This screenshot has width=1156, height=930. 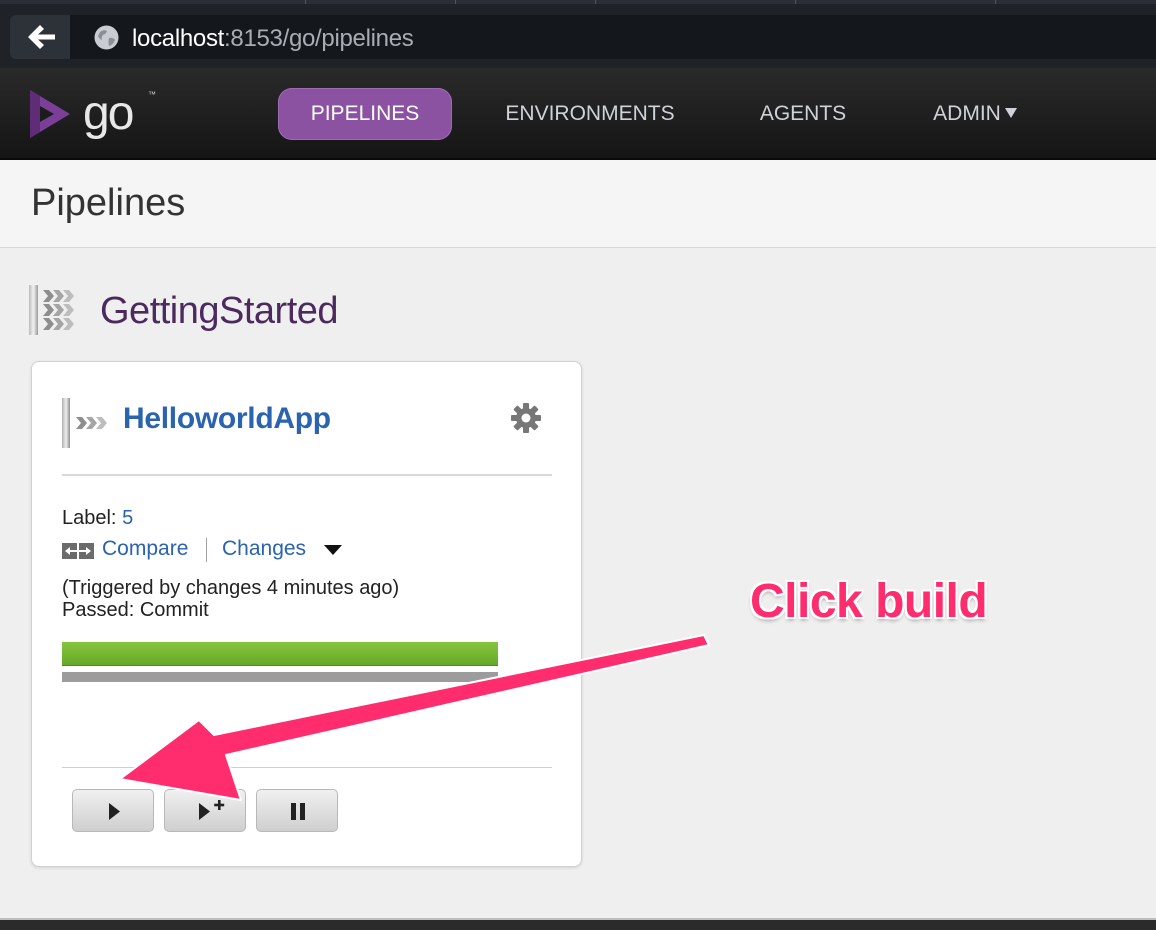 What do you see at coordinates (590, 114) in the screenshot?
I see `nav-environments: ENVIRONMENTS` at bounding box center [590, 114].